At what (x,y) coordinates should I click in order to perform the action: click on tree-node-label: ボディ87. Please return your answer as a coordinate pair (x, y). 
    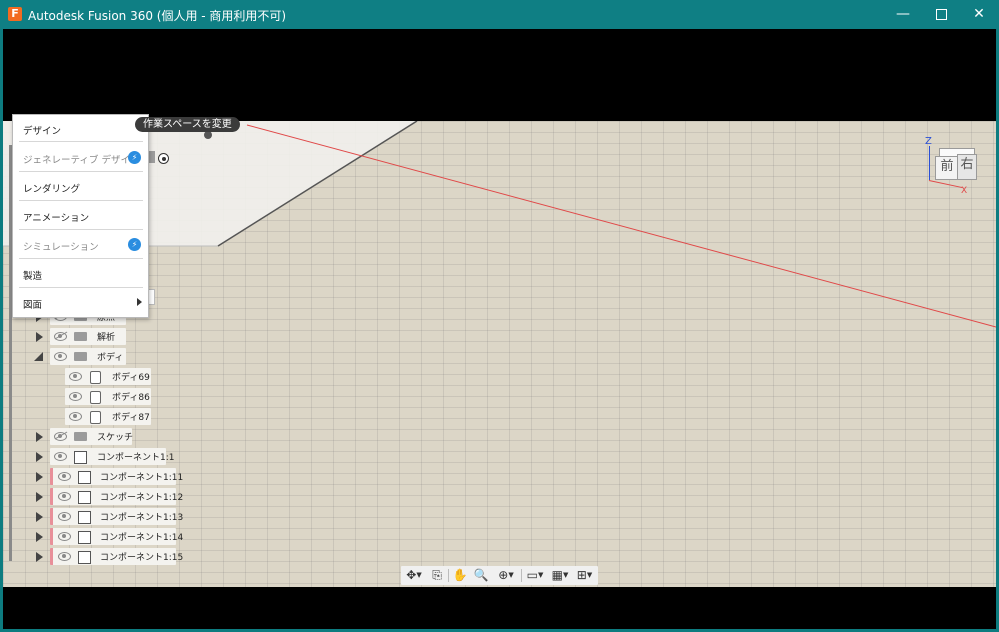
    Looking at the image, I should click on (131, 418).